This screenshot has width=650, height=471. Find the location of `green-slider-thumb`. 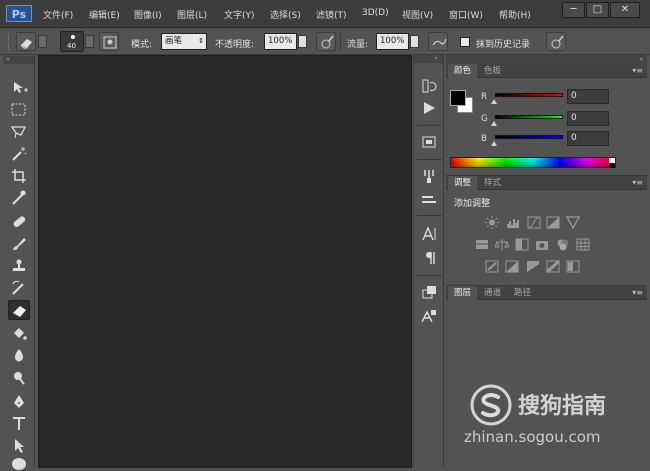

green-slider-thumb is located at coordinates (494, 123).